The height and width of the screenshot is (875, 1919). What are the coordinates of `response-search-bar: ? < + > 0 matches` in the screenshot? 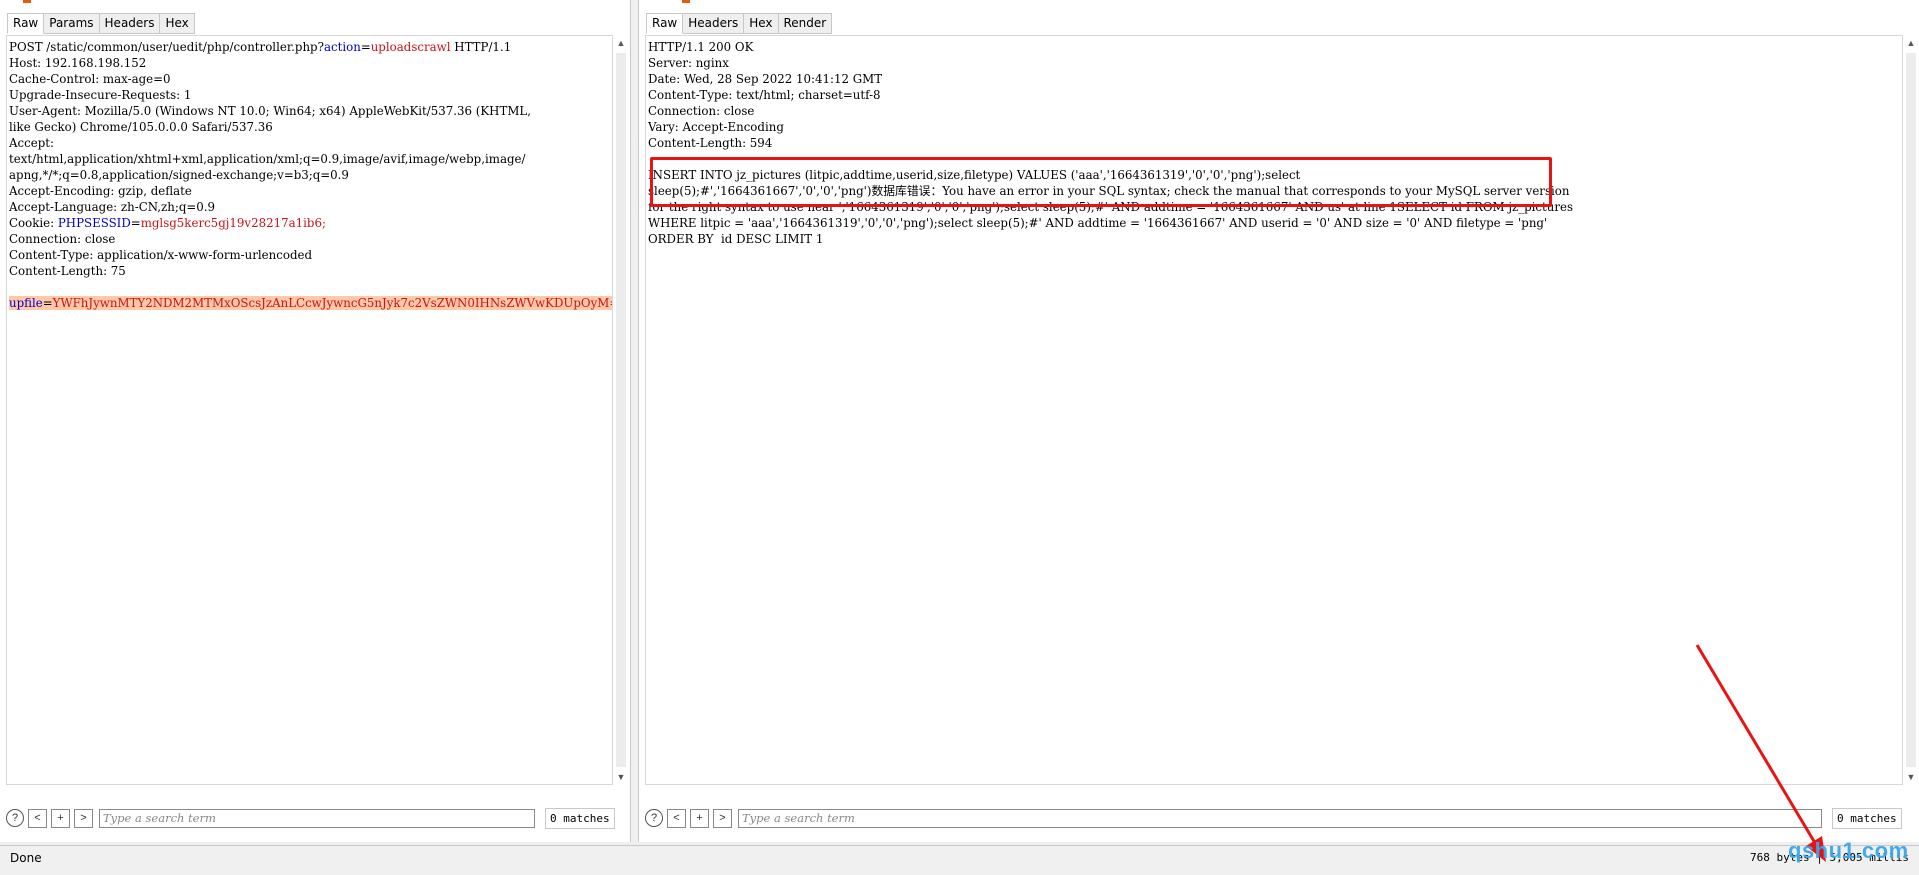 It's located at (1279, 818).